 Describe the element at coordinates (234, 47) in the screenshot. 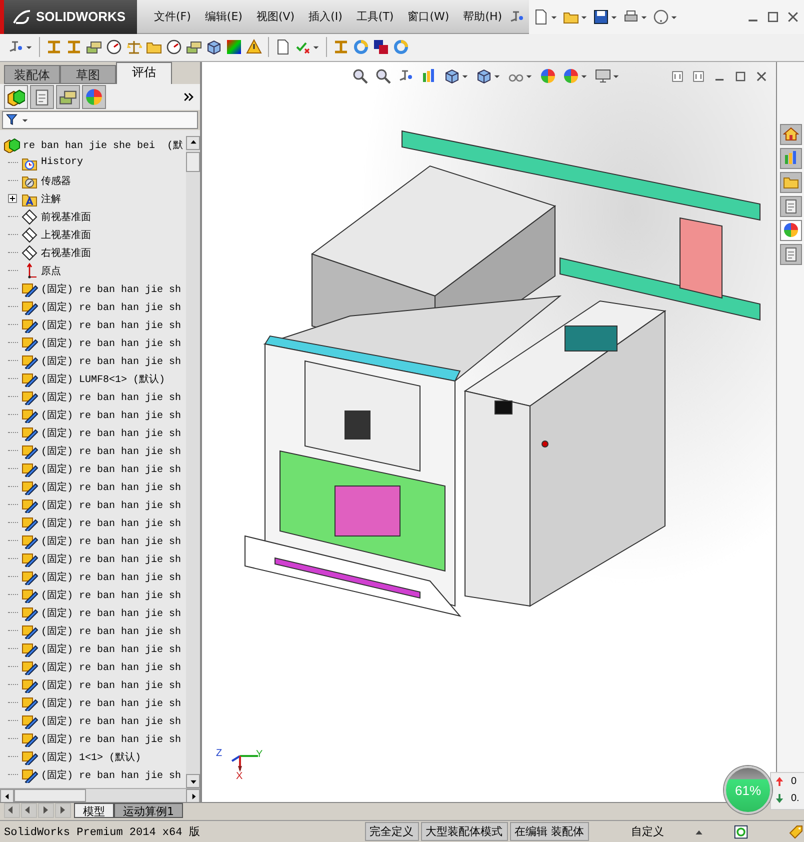

I see `color-gradient-icon` at that location.